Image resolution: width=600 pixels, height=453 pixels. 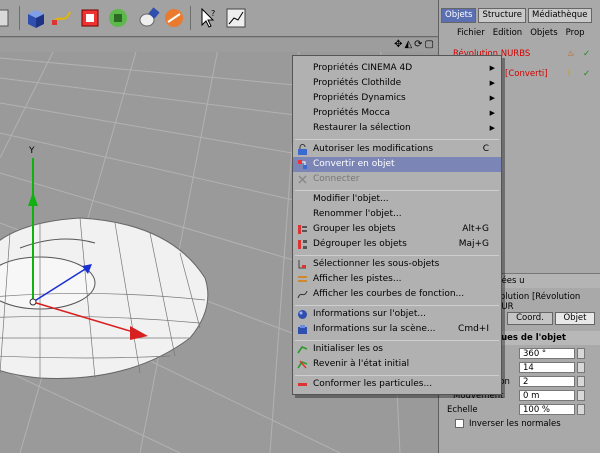 I want to click on menu-item-proprietes-mocca: Propriétés Mocca ▶, so click(x=397, y=113).